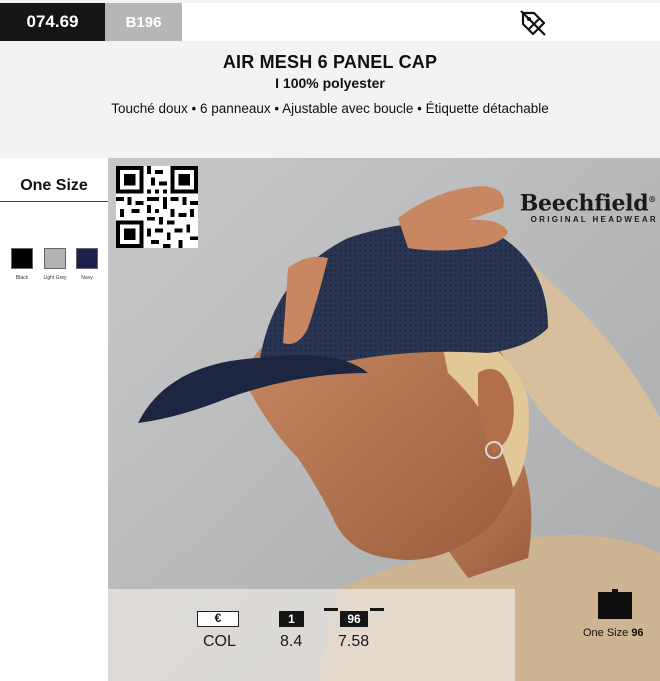 This screenshot has width=660, height=681. Describe the element at coordinates (331, 609) in the screenshot. I see `tier-dash-left` at that location.